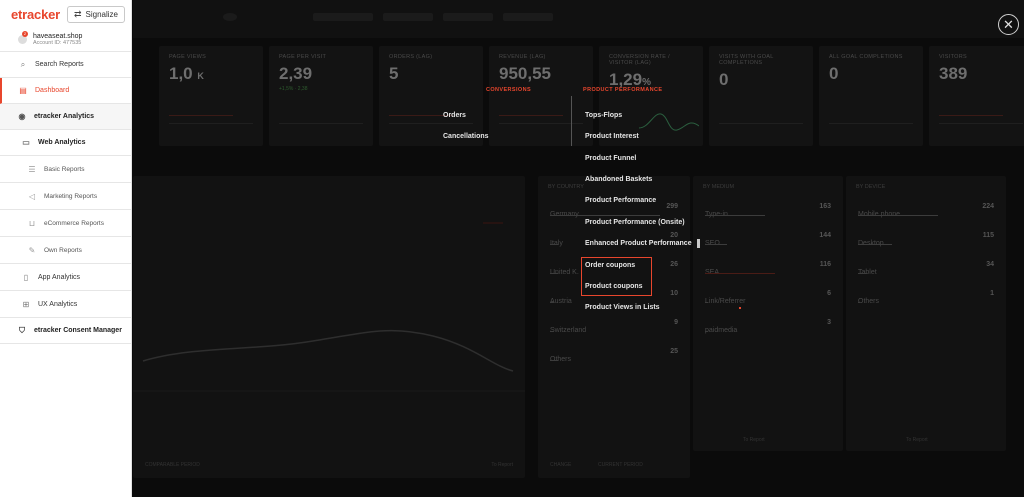 The width and height of the screenshot is (1024, 497). Describe the element at coordinates (321, 96) in the screenshot. I see `kpi-page-per-visit: PAGE PER VISIT 2,39 +1,5% · 2,38` at that location.